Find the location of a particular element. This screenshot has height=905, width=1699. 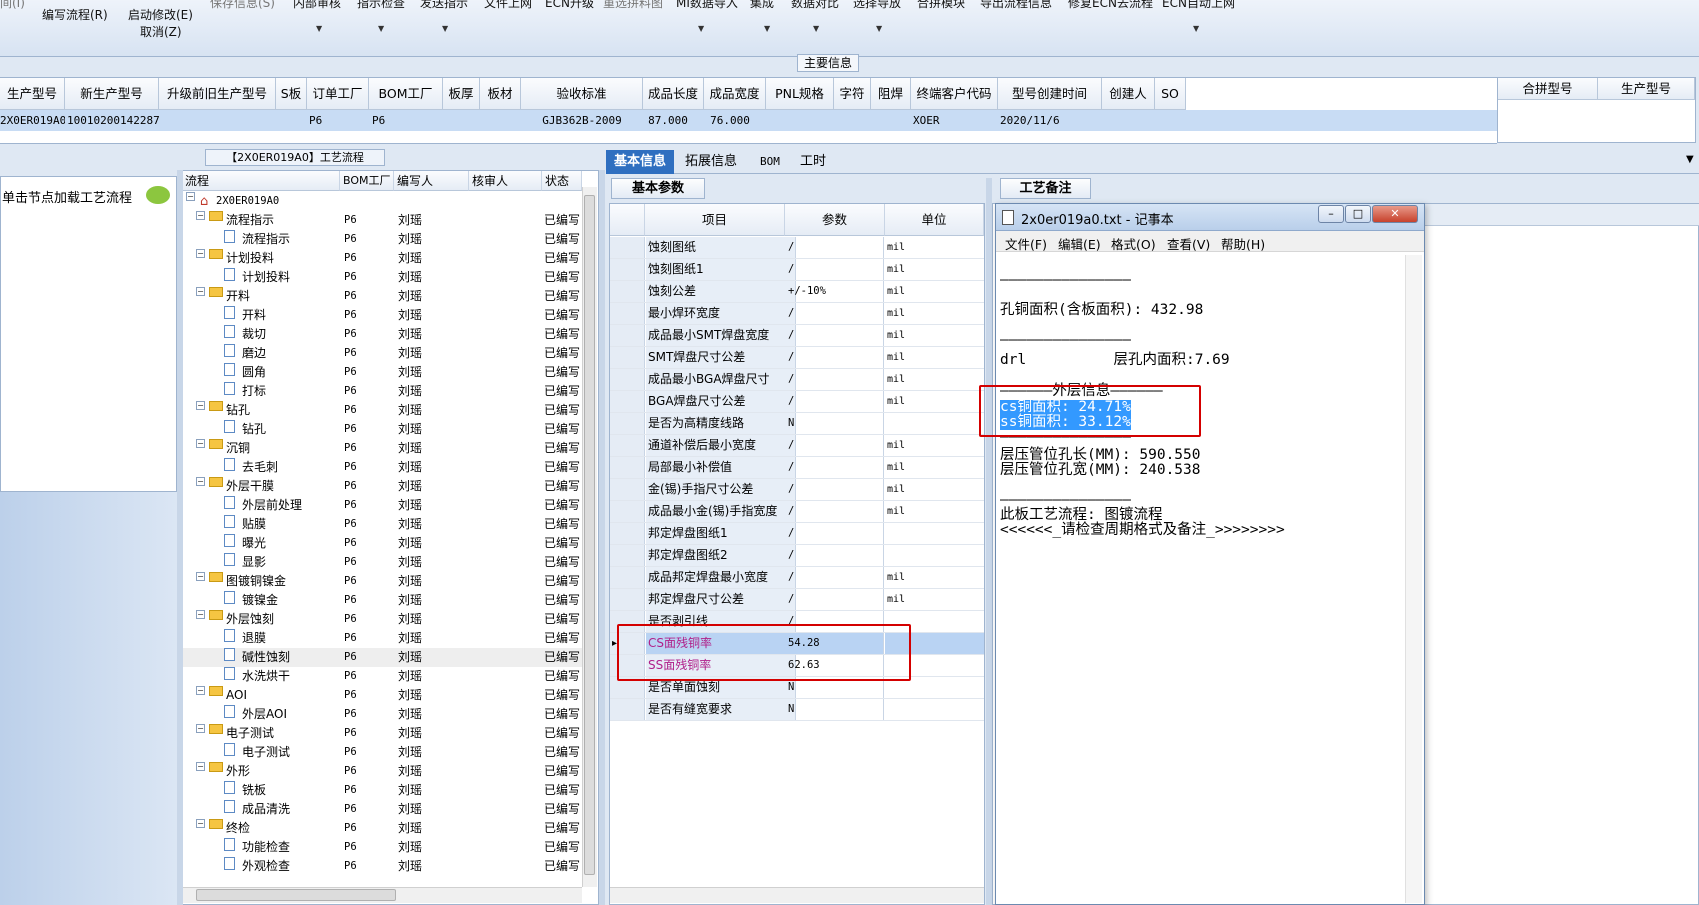

column-header: 项目 is located at coordinates (715, 220).